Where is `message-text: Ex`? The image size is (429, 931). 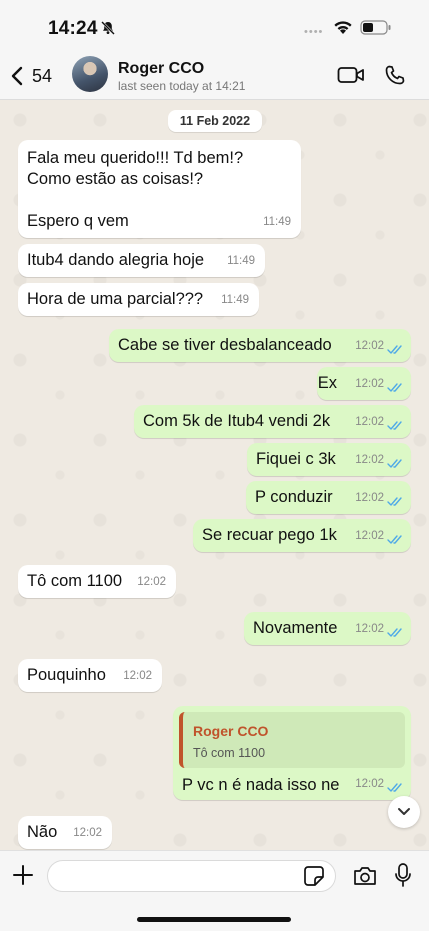
message-text: Ex is located at coordinates (327, 383).